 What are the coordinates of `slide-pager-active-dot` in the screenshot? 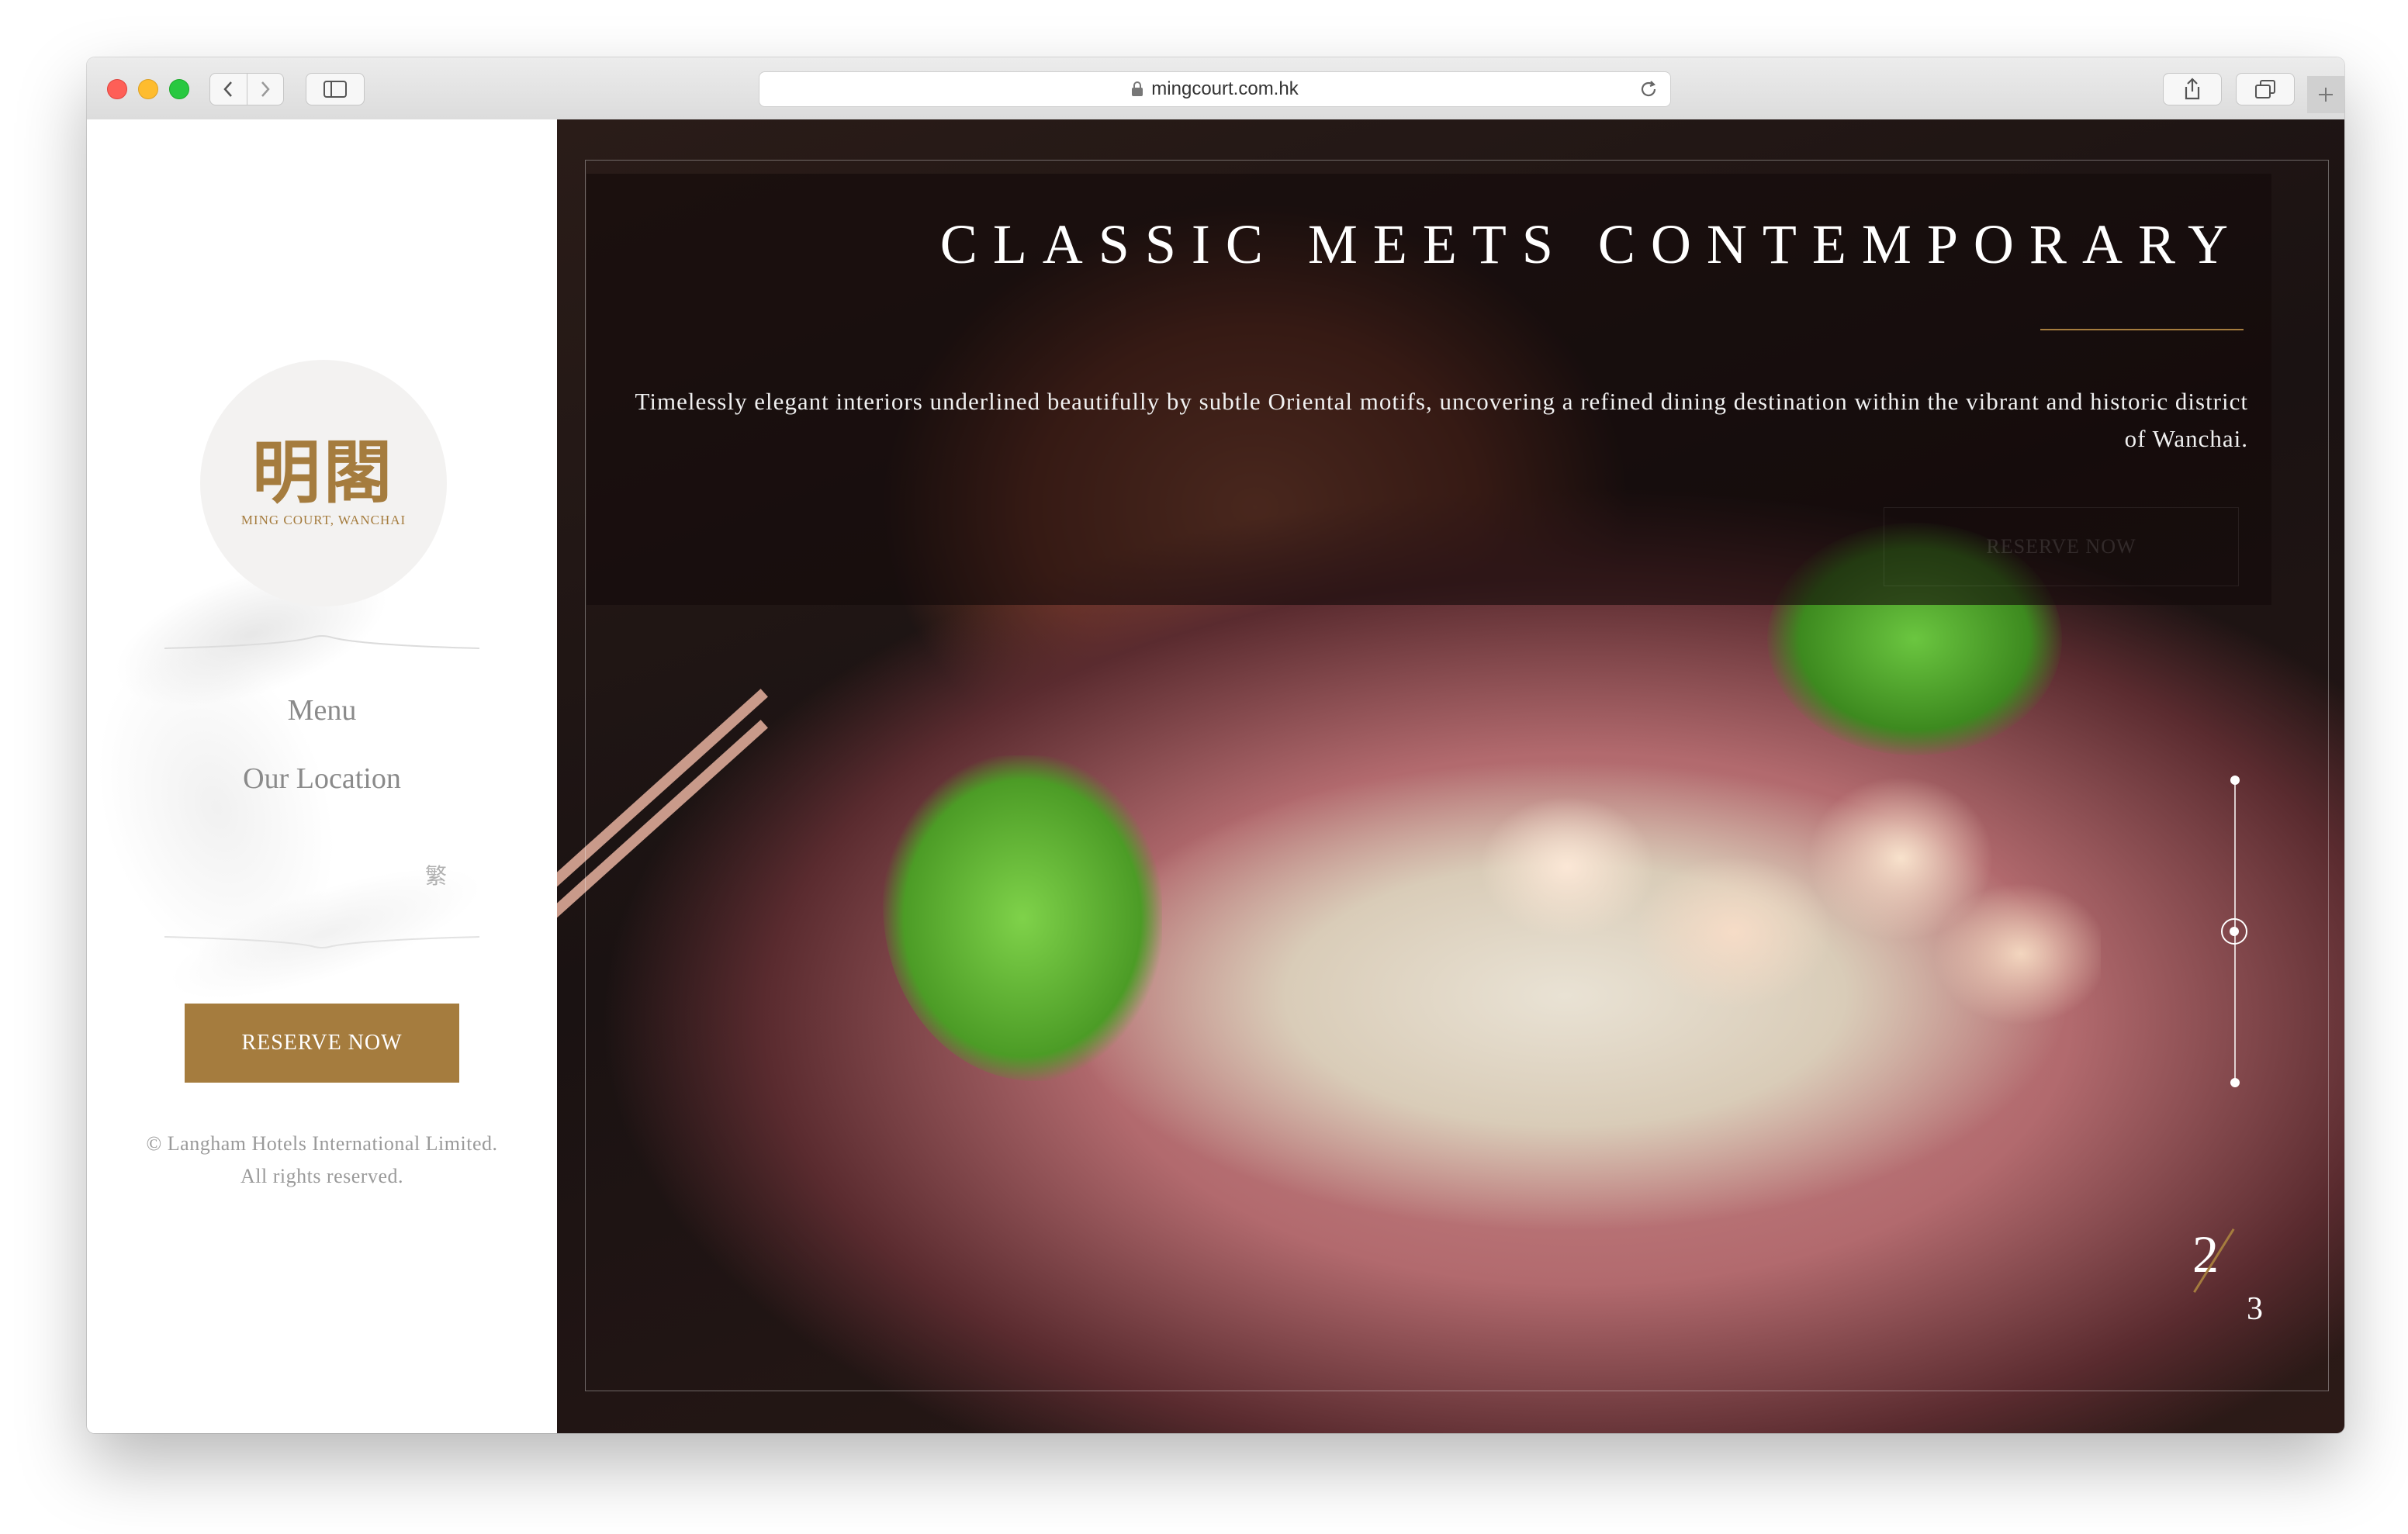 It's located at (2234, 931).